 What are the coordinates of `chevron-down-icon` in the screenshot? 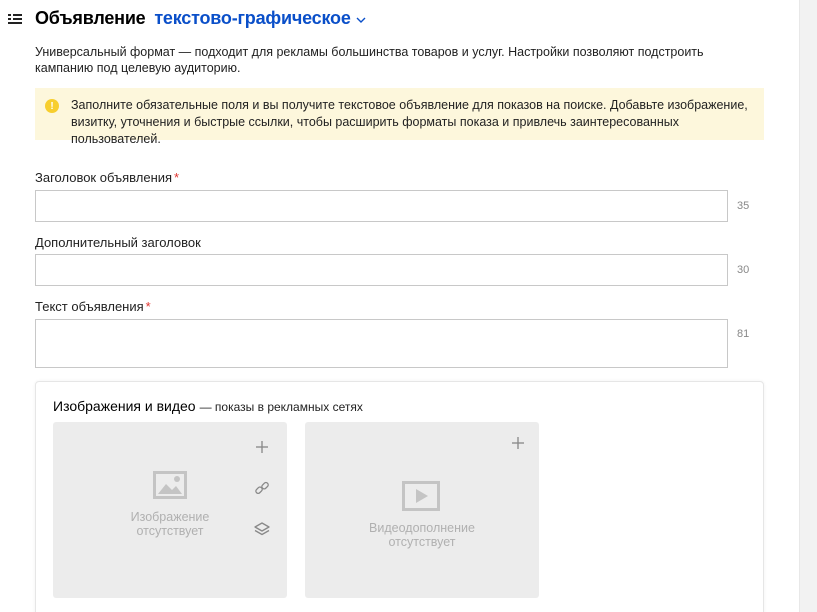 It's located at (361, 20).